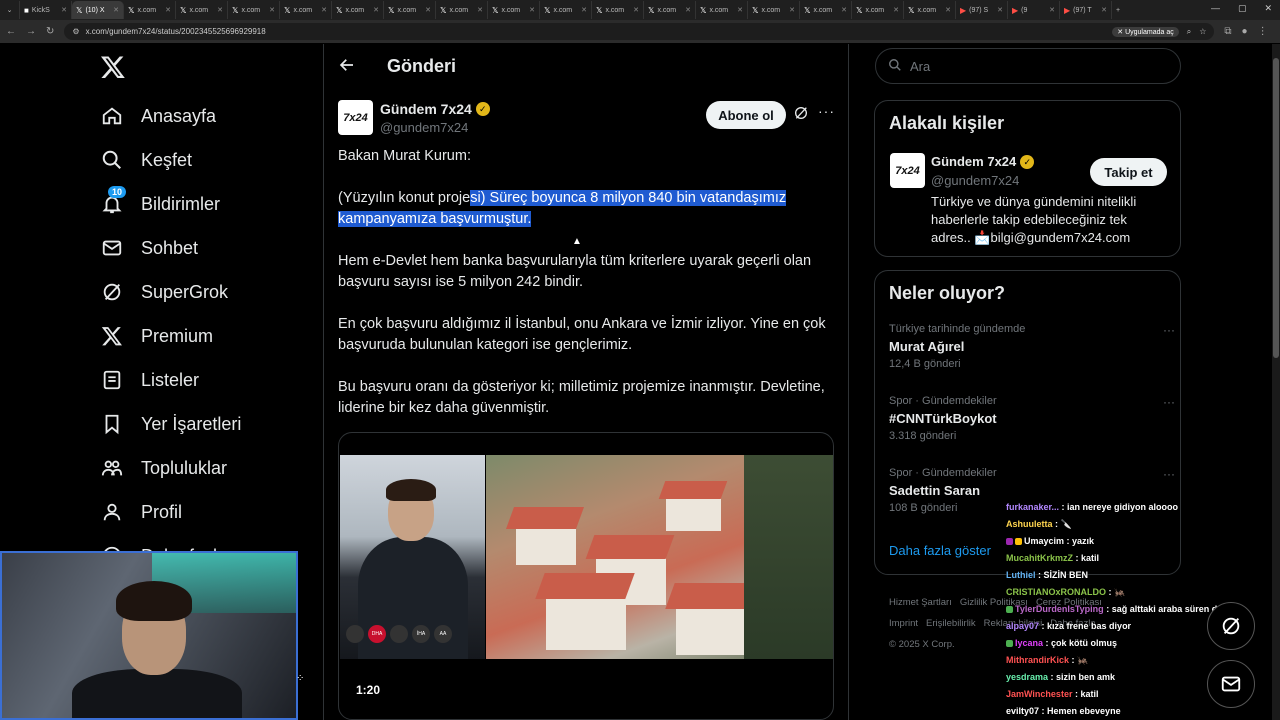 Image resolution: width=1280 pixels, height=720 pixels. Describe the element at coordinates (1047, 575) in the screenshot. I see `chat-message: Luthiel : SİZİN BEN` at that location.